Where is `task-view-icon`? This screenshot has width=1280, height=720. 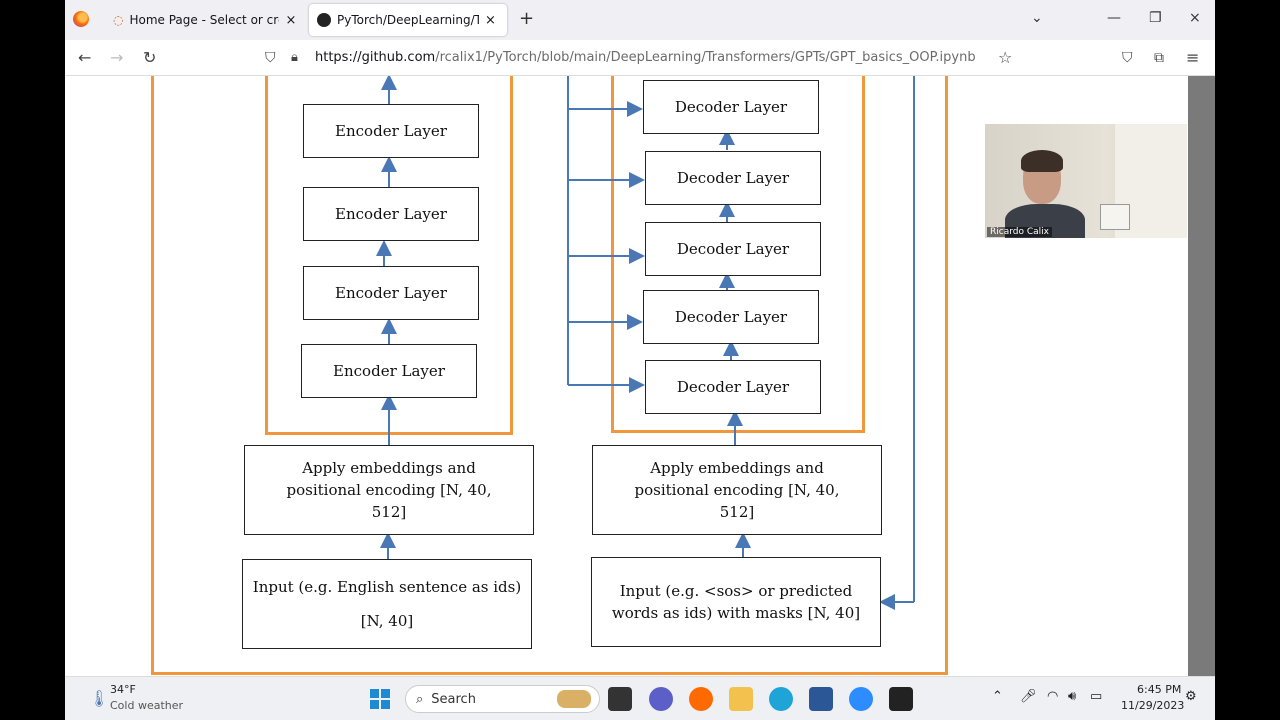
task-view-icon is located at coordinates (620, 699).